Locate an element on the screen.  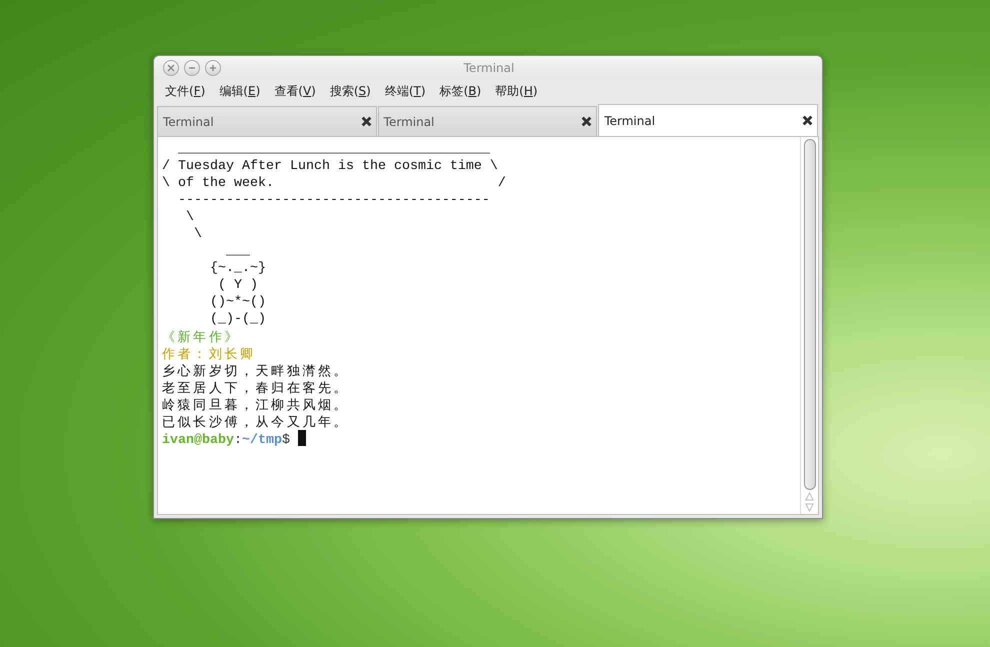
poem-line: 老至居人下，春归在客先。 is located at coordinates (256, 387).